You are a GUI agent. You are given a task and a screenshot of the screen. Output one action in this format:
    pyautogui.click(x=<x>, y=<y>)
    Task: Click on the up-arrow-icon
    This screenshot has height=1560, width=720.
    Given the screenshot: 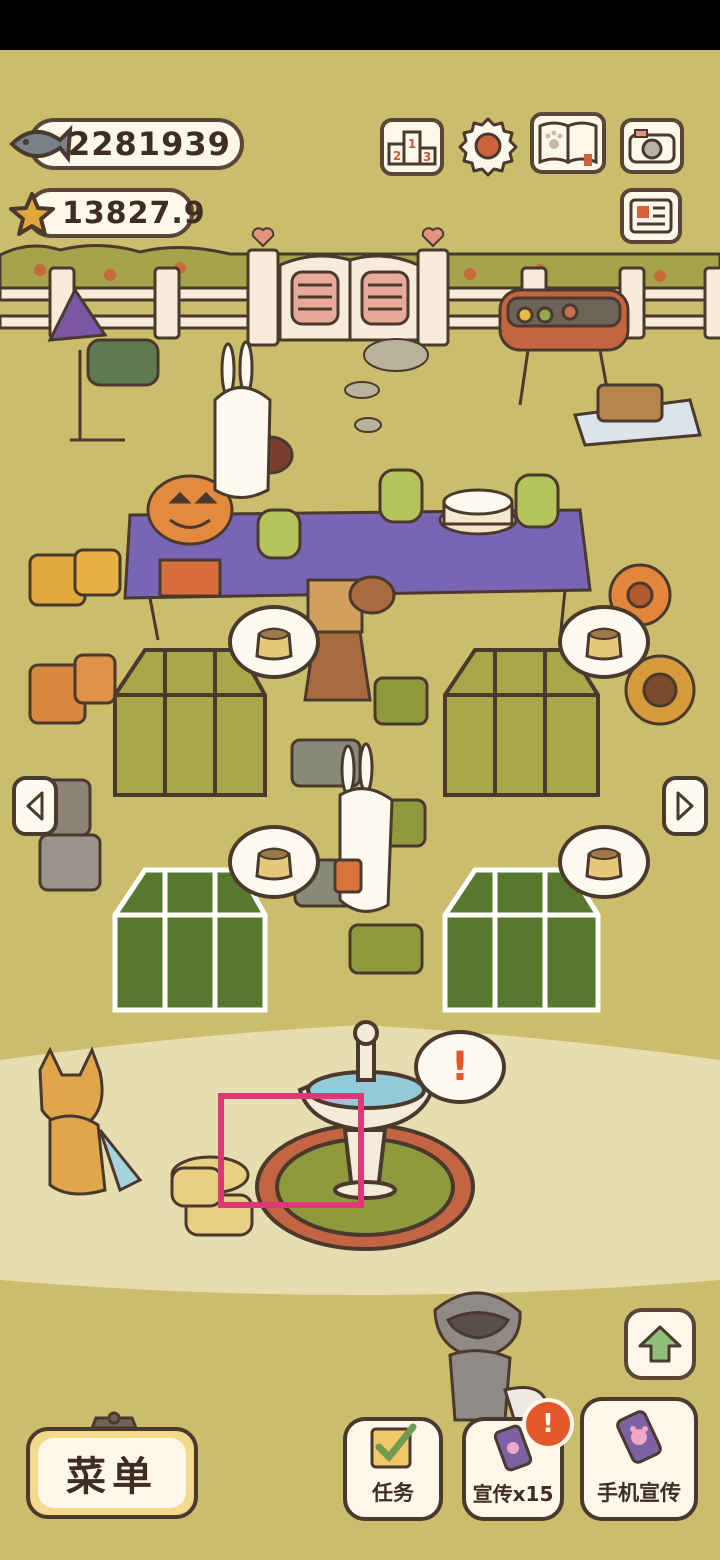 What is the action you would take?
    pyautogui.click(x=660, y=1344)
    